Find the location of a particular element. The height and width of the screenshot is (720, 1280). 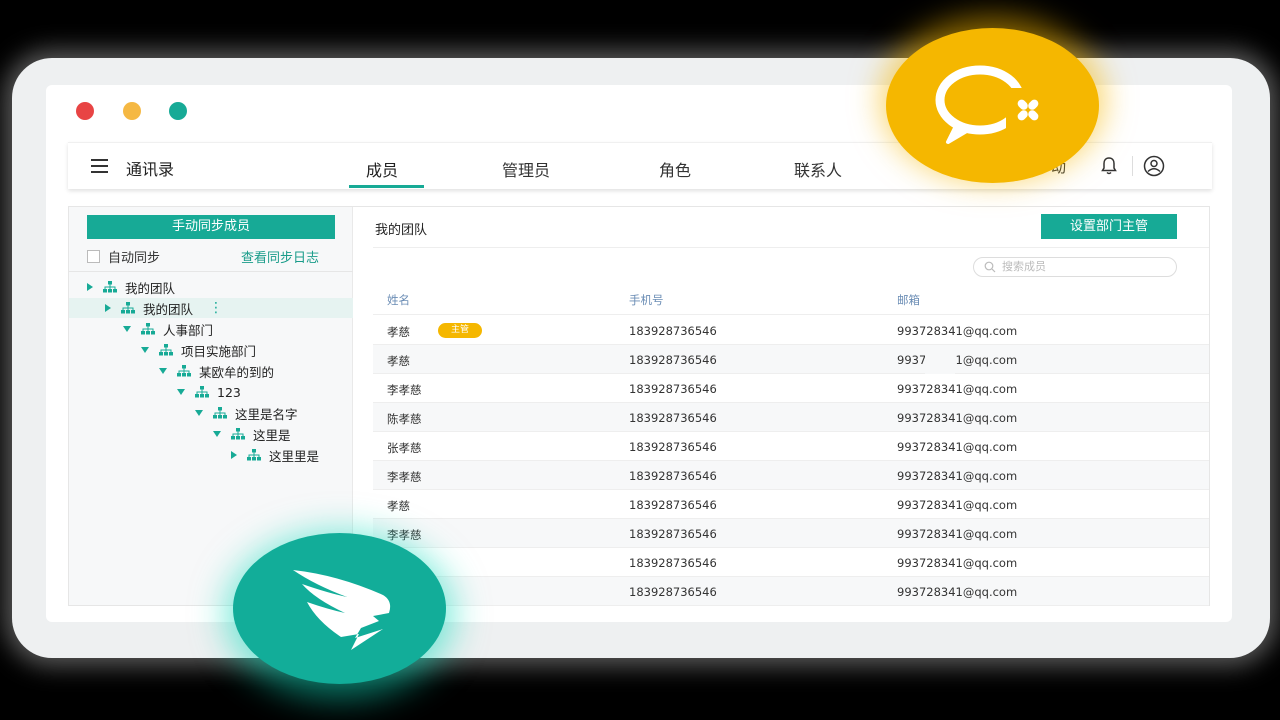

tree-node: 项目实施部门 is located at coordinates (198, 350).